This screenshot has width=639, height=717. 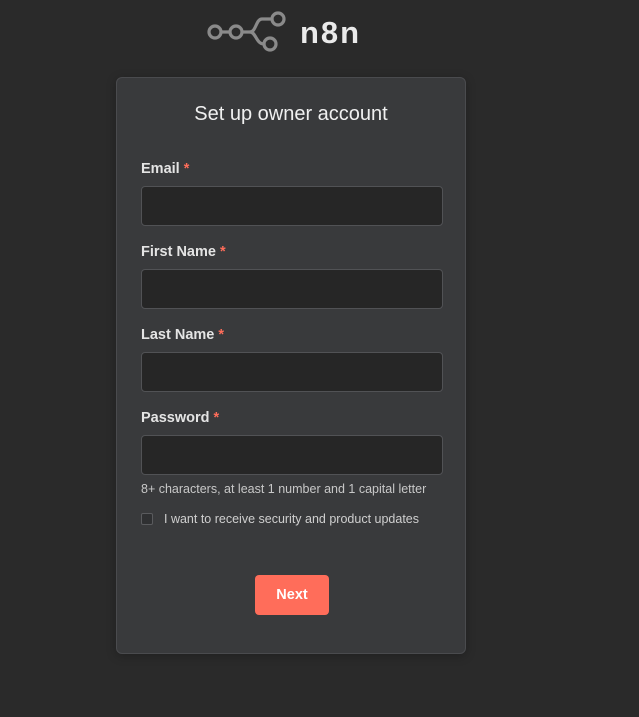 What do you see at coordinates (292, 595) in the screenshot?
I see `next-button: Next` at bounding box center [292, 595].